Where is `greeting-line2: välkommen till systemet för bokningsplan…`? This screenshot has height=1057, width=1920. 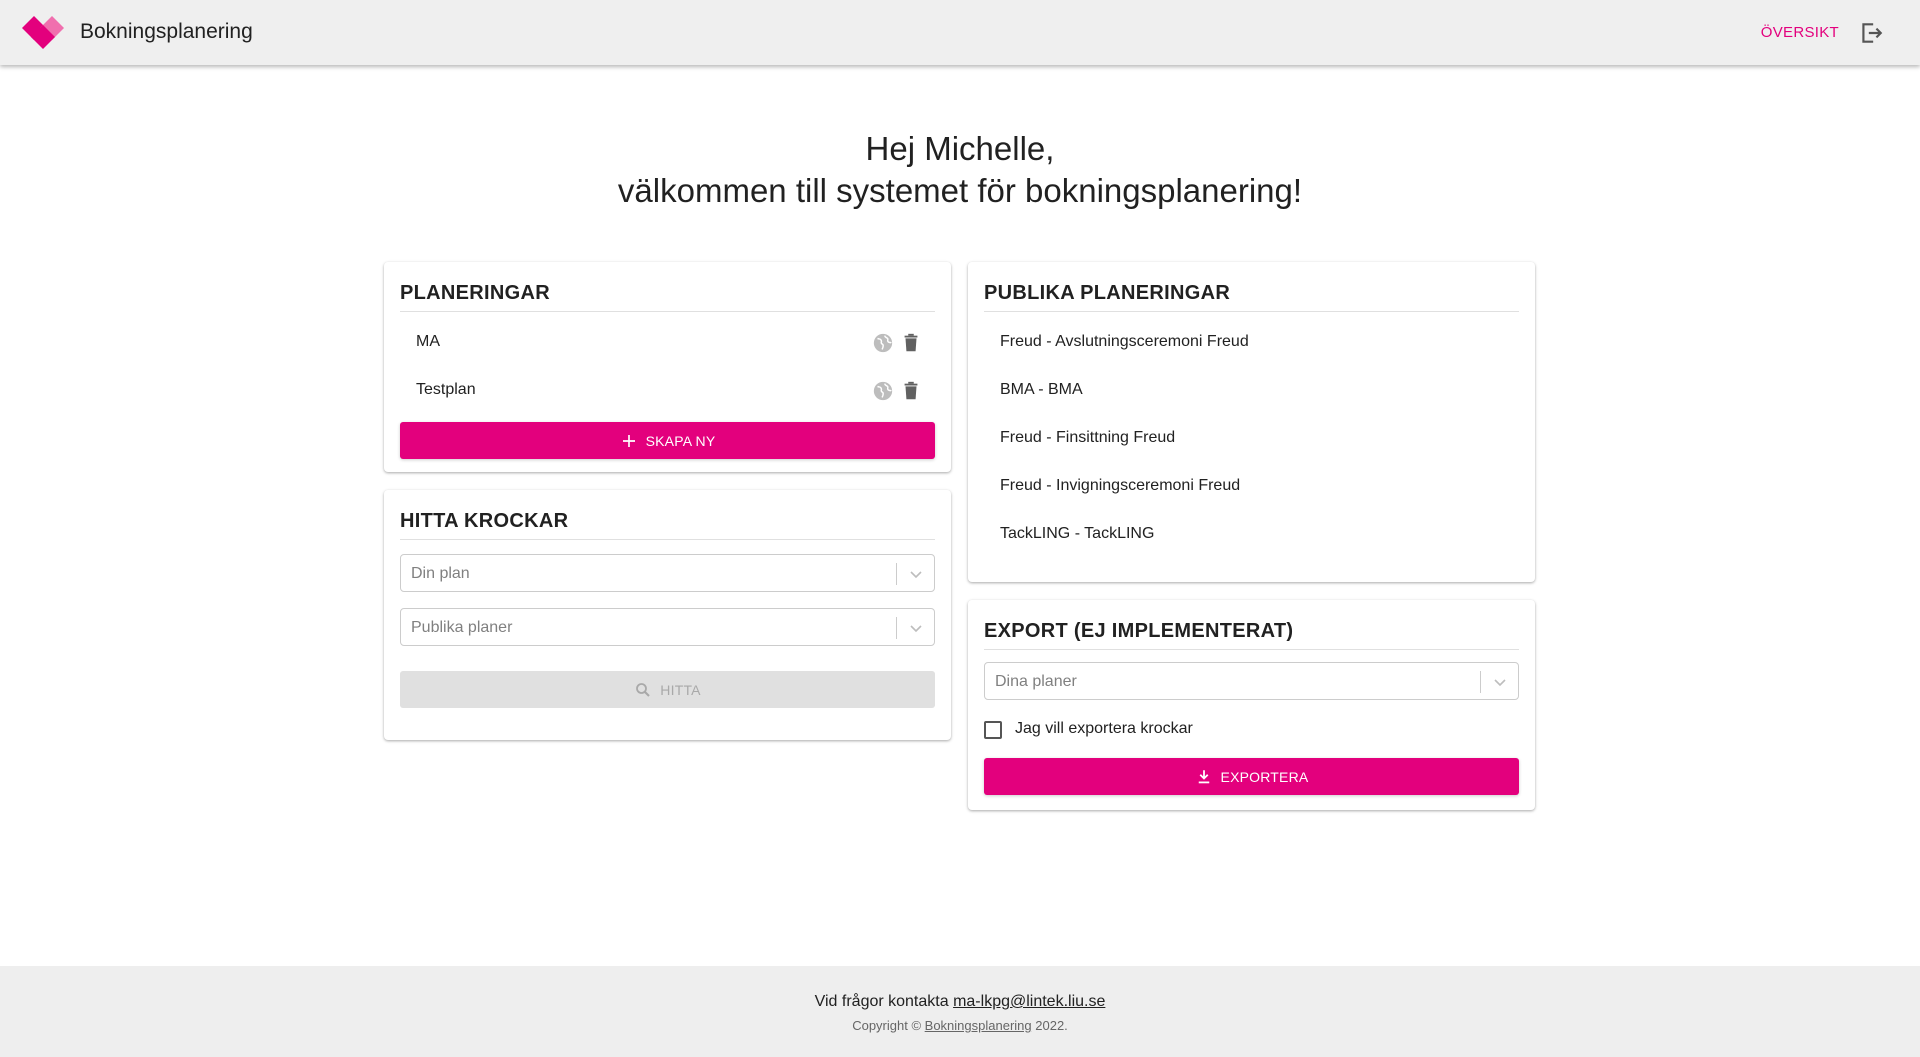 greeting-line2: välkommen till systemet för bokningsplan… is located at coordinates (960, 190).